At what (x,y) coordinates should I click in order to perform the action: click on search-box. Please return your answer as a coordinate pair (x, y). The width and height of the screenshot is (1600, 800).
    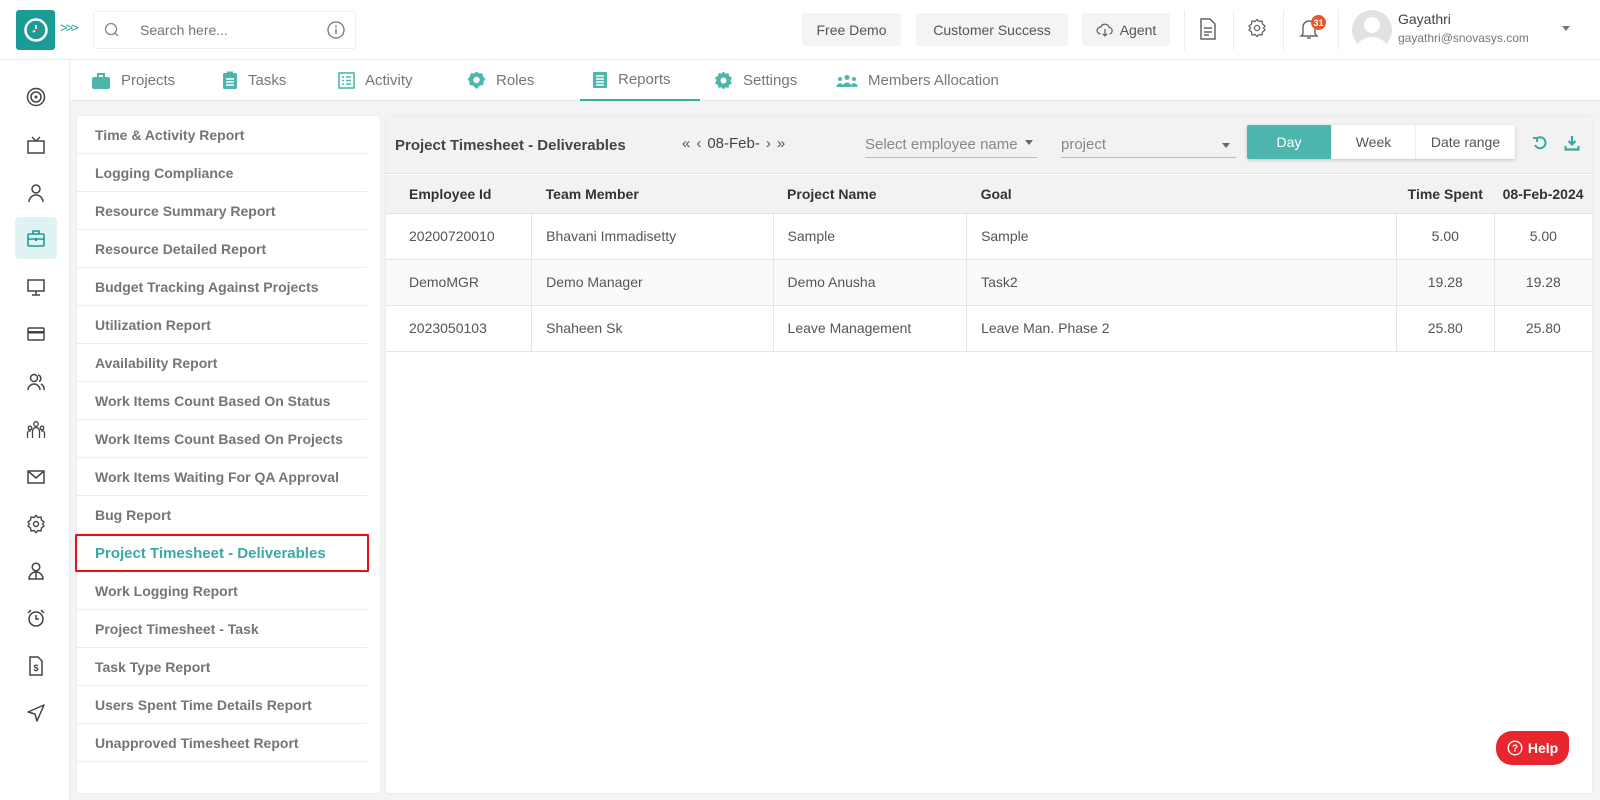
    Looking at the image, I should click on (224, 30).